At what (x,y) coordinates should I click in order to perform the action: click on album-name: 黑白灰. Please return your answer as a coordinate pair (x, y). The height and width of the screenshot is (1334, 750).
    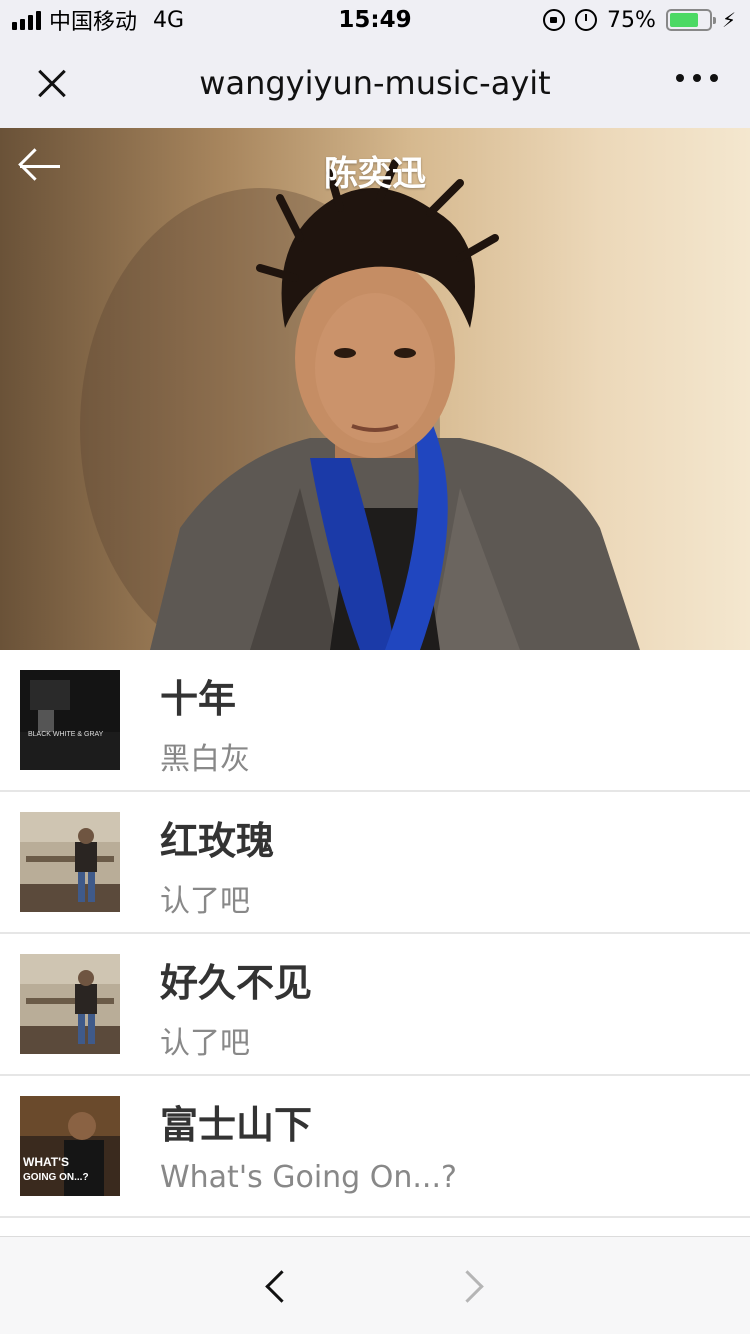
    Looking at the image, I should click on (205, 759).